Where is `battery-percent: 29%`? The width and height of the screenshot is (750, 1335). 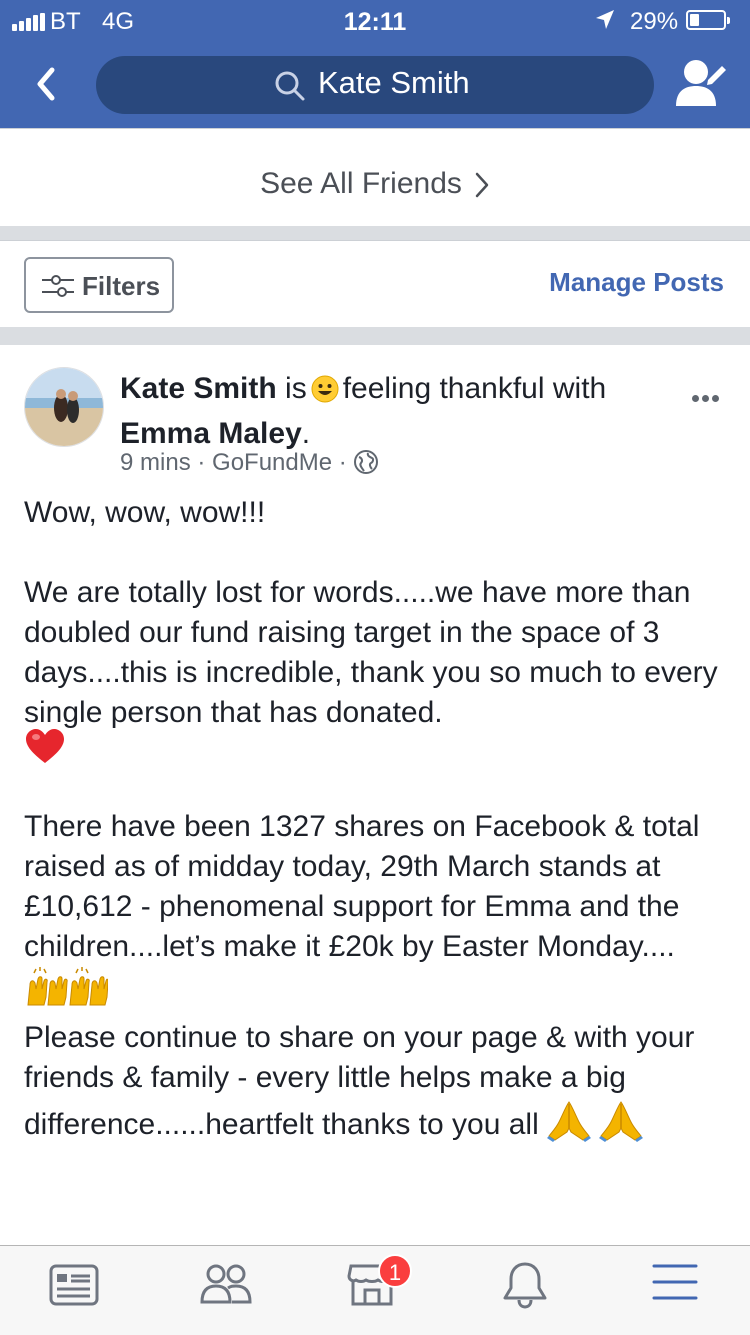 battery-percent: 29% is located at coordinates (654, 21).